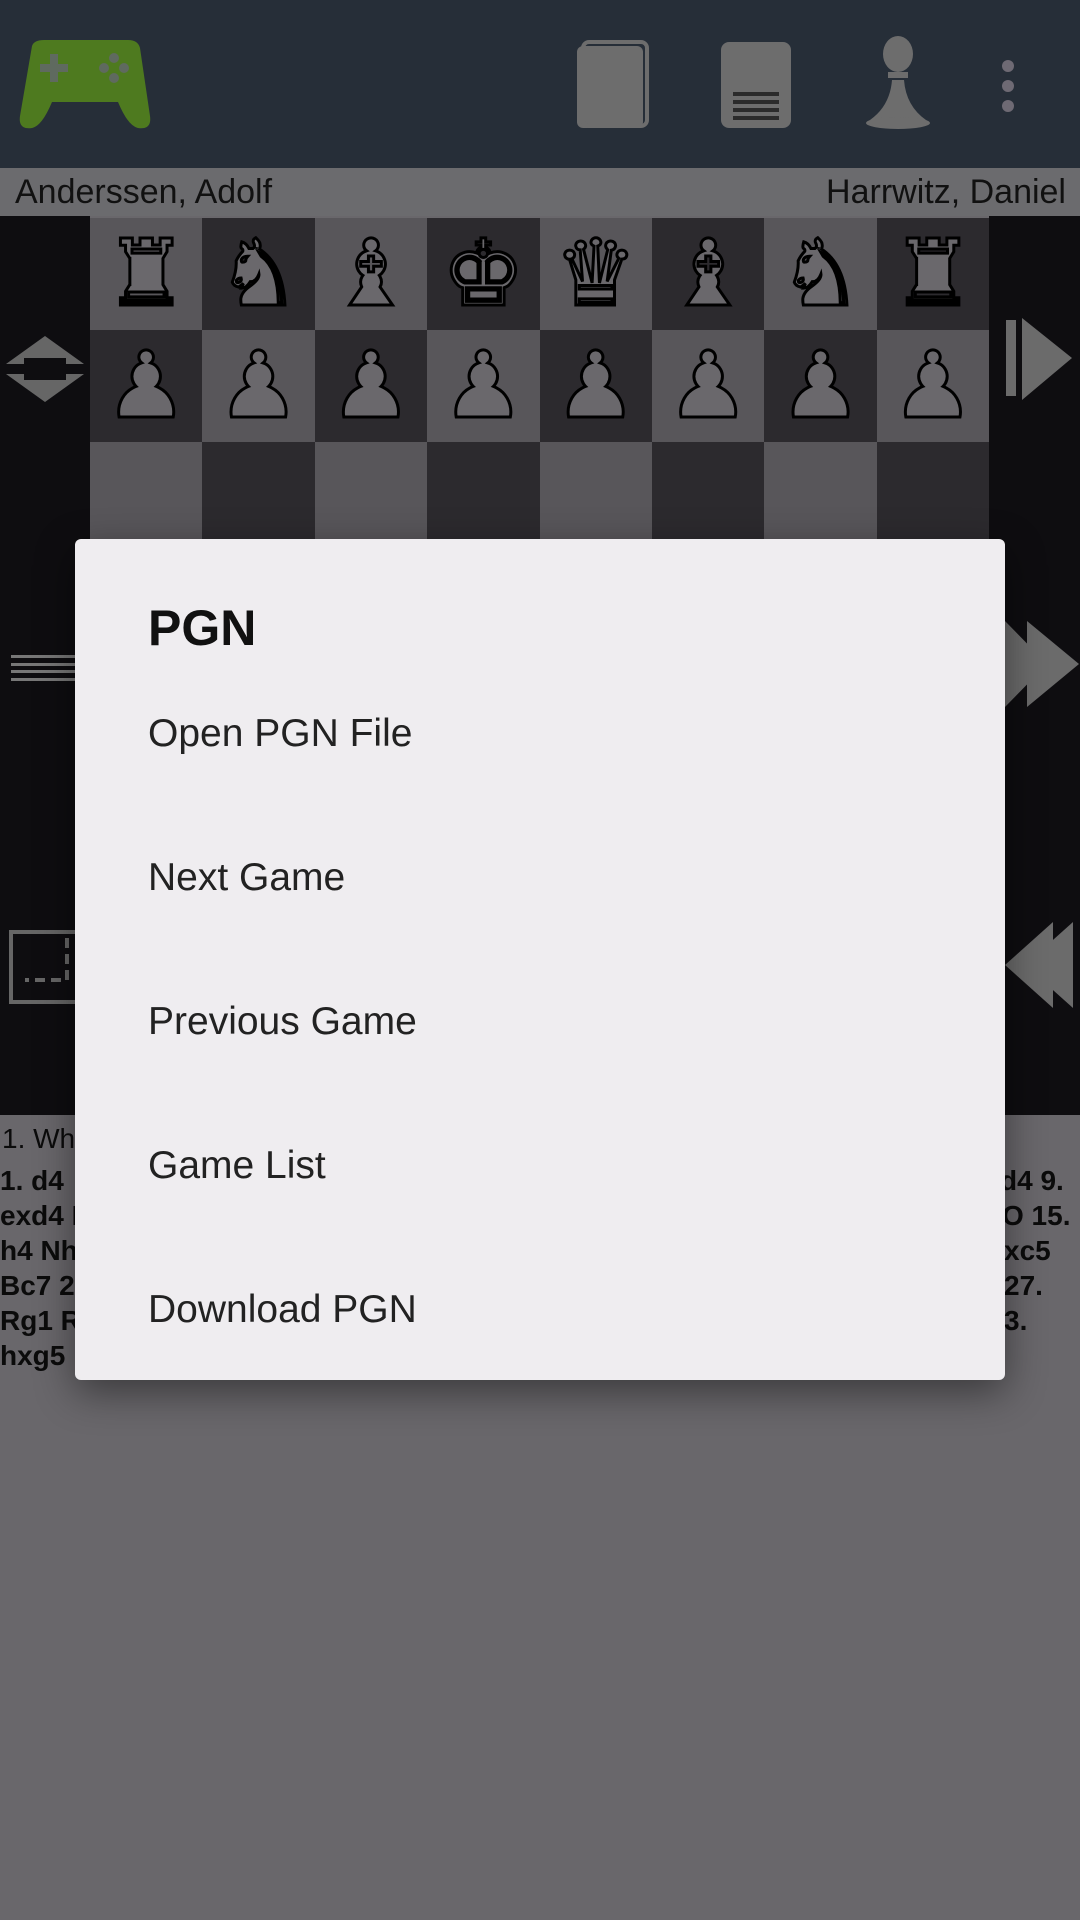 The image size is (1080, 1920). Describe the element at coordinates (538, 878) in the screenshot. I see `menu-item-next-game: Next Game` at that location.